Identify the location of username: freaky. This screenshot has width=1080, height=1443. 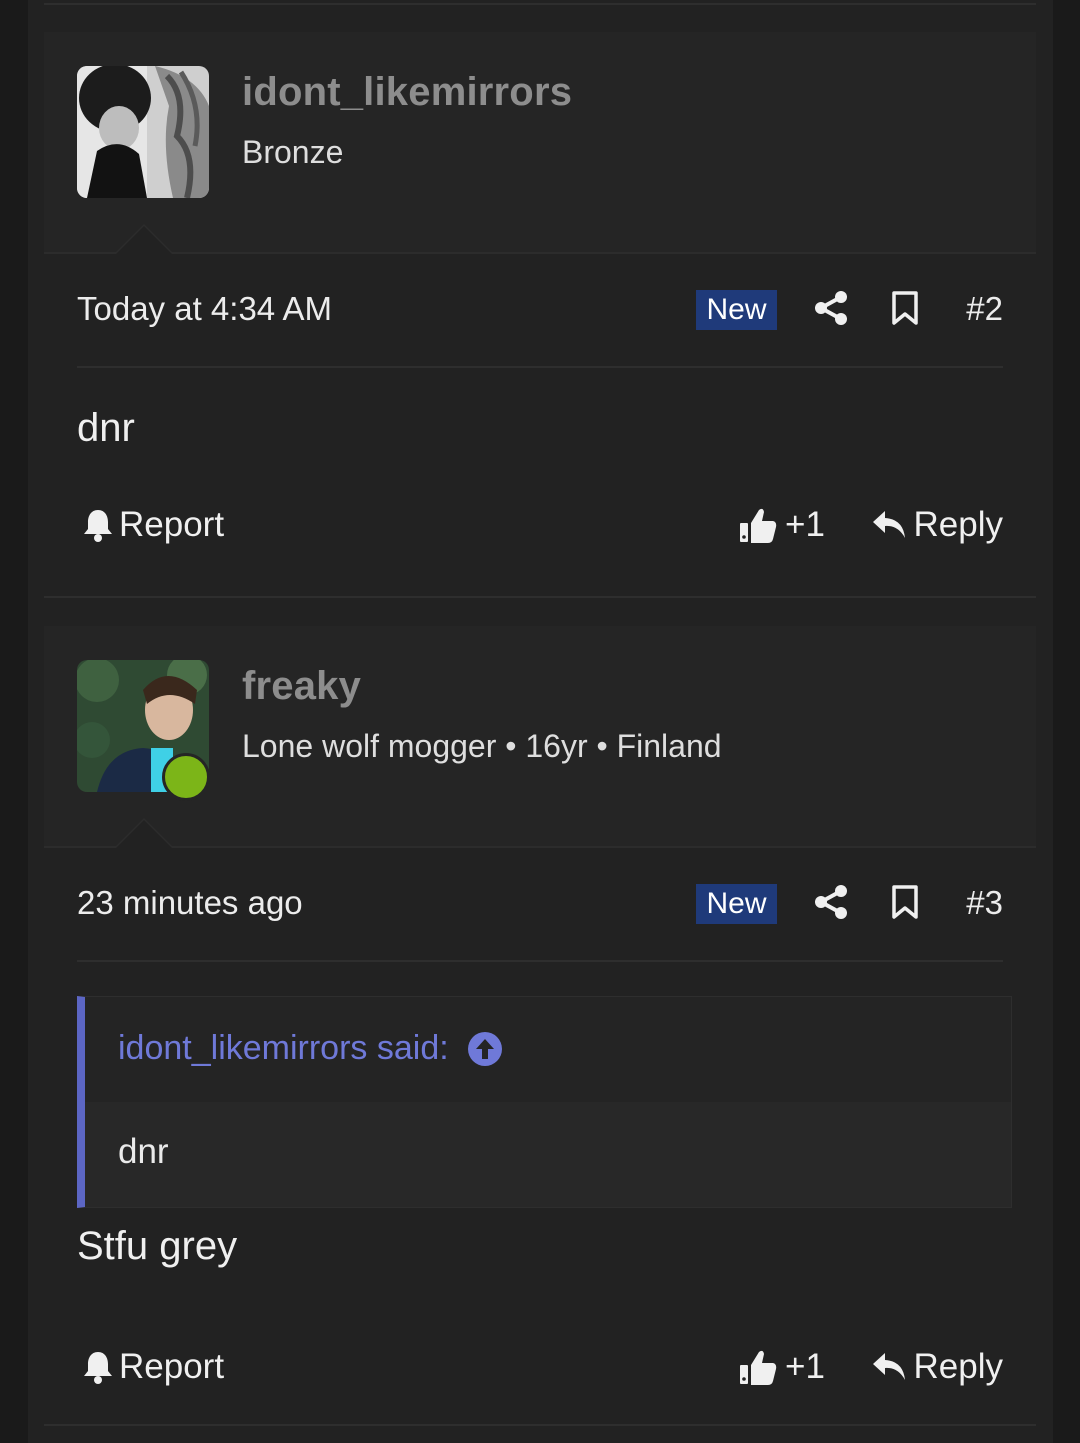
(301, 686).